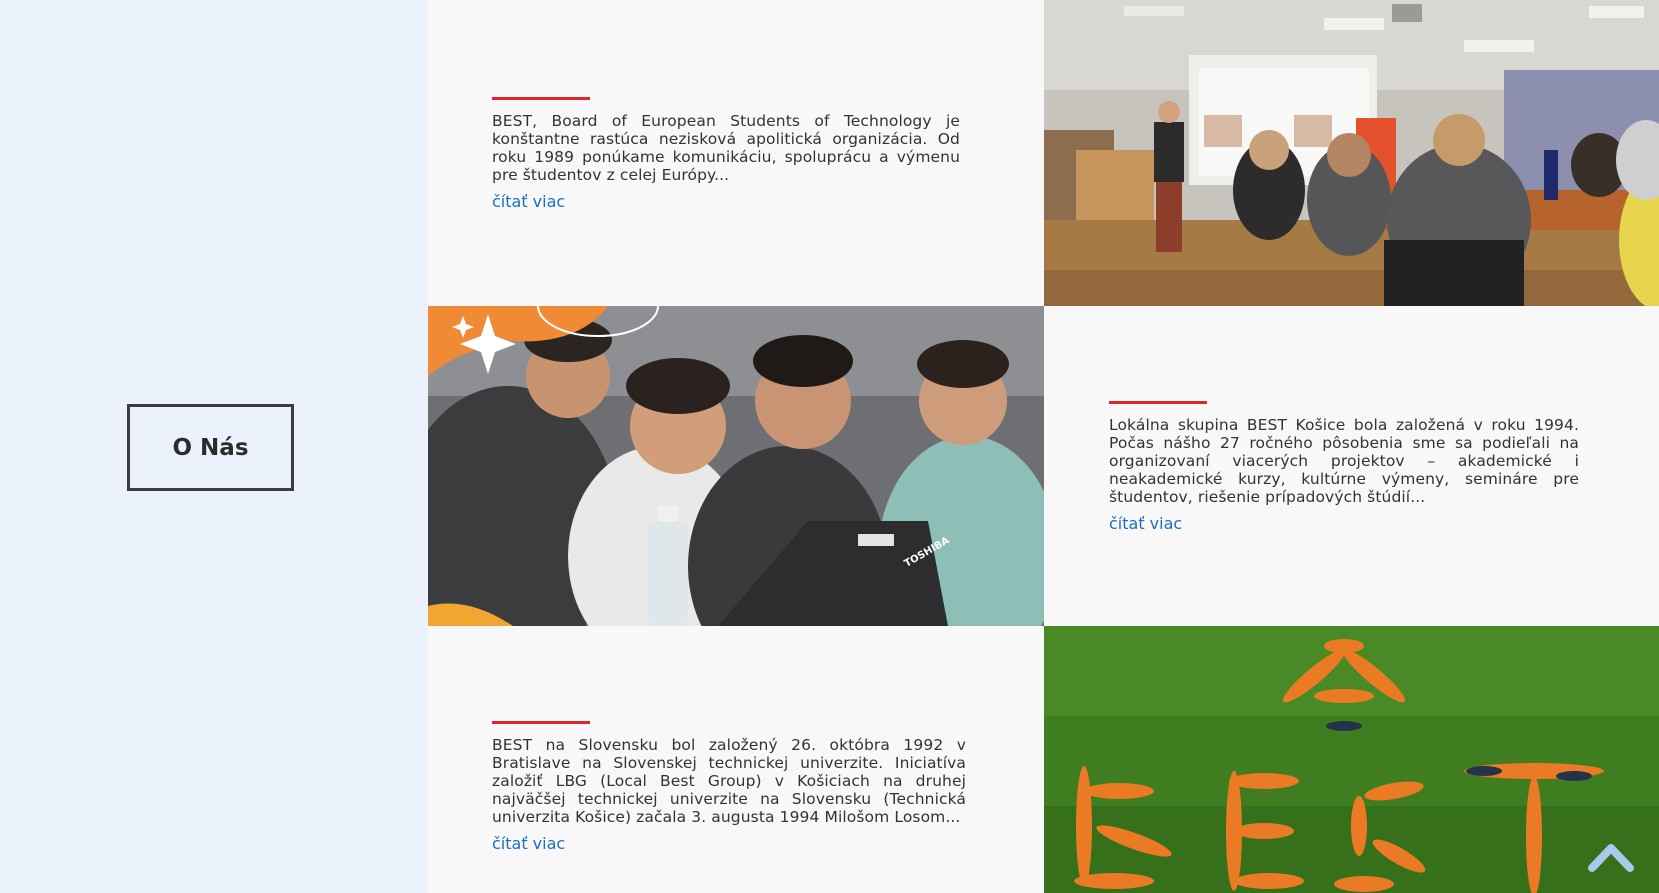  I want to click on chevron-up-icon, so click(1611, 858).